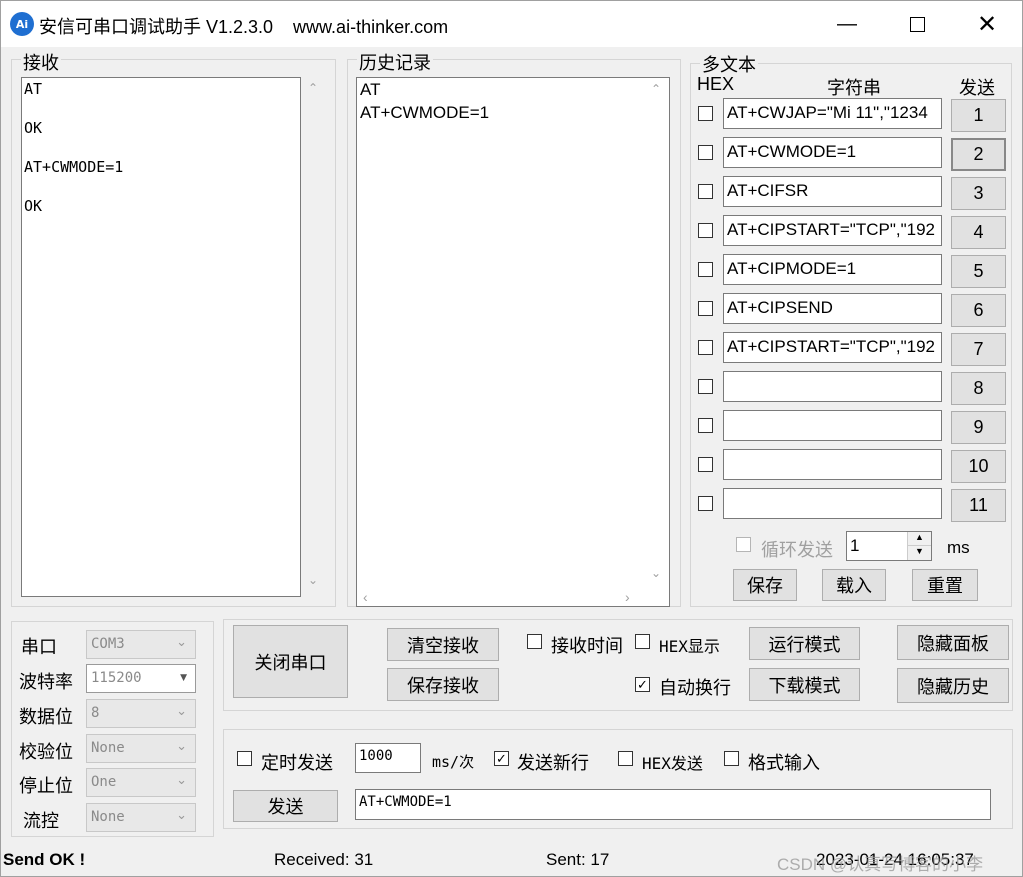 The height and width of the screenshot is (877, 1023). I want to click on download-mode-button: 下载模式, so click(804, 684).